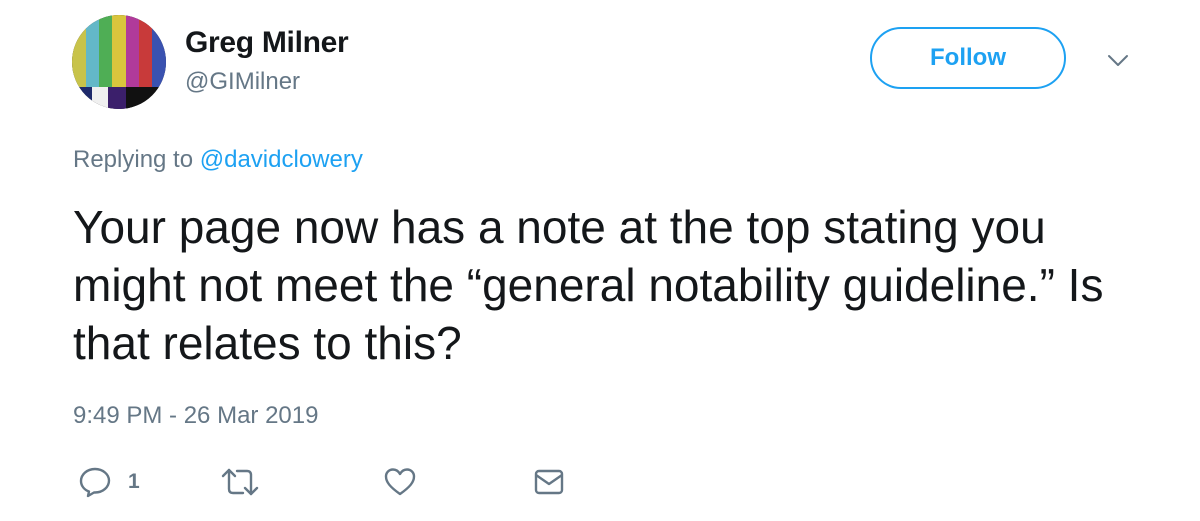 The height and width of the screenshot is (521, 1200). What do you see at coordinates (95, 482) in the screenshot?
I see `reply-icon` at bounding box center [95, 482].